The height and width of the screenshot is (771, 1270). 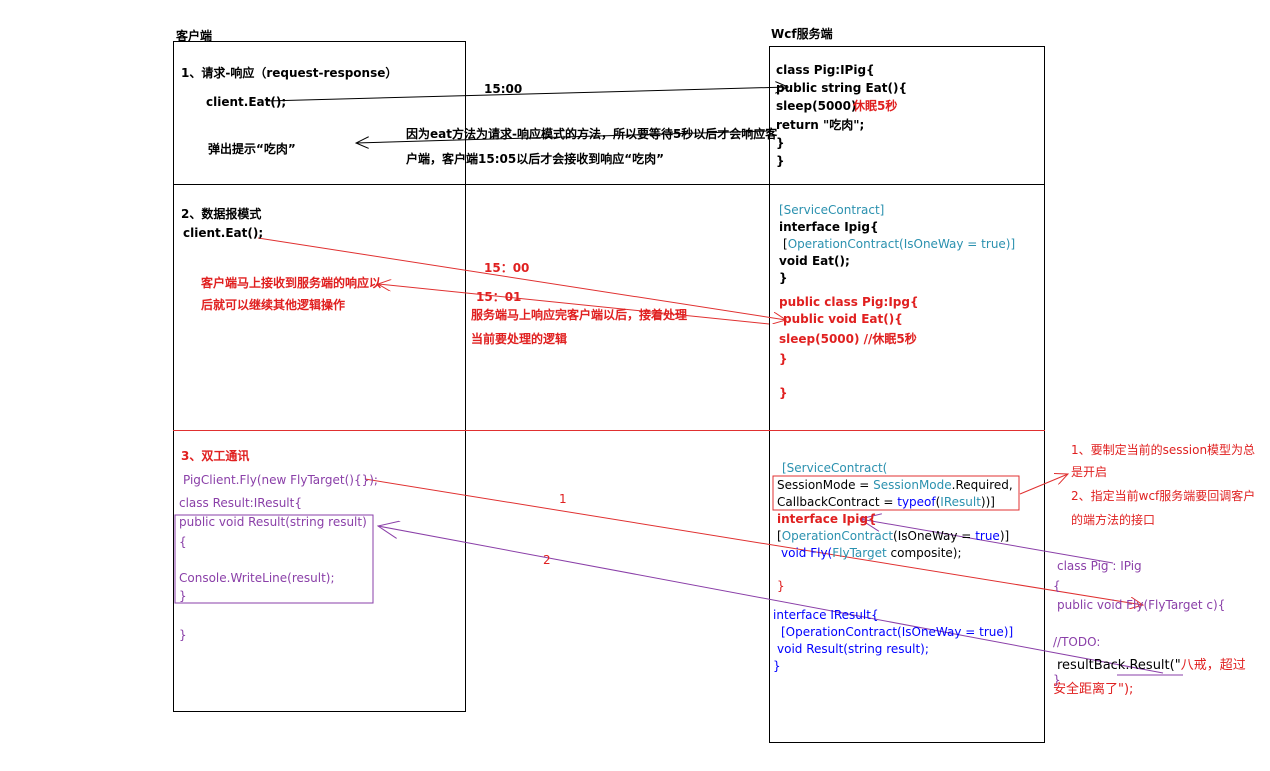 What do you see at coordinates (899, 244) in the screenshot?
I see `s2-attr-op: [OperationContract(IsOneWay = true)]` at bounding box center [899, 244].